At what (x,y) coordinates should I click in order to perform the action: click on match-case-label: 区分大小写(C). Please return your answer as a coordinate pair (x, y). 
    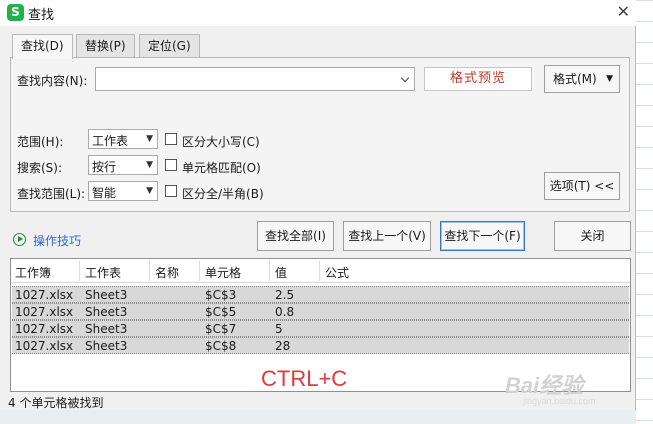
    Looking at the image, I should click on (221, 142).